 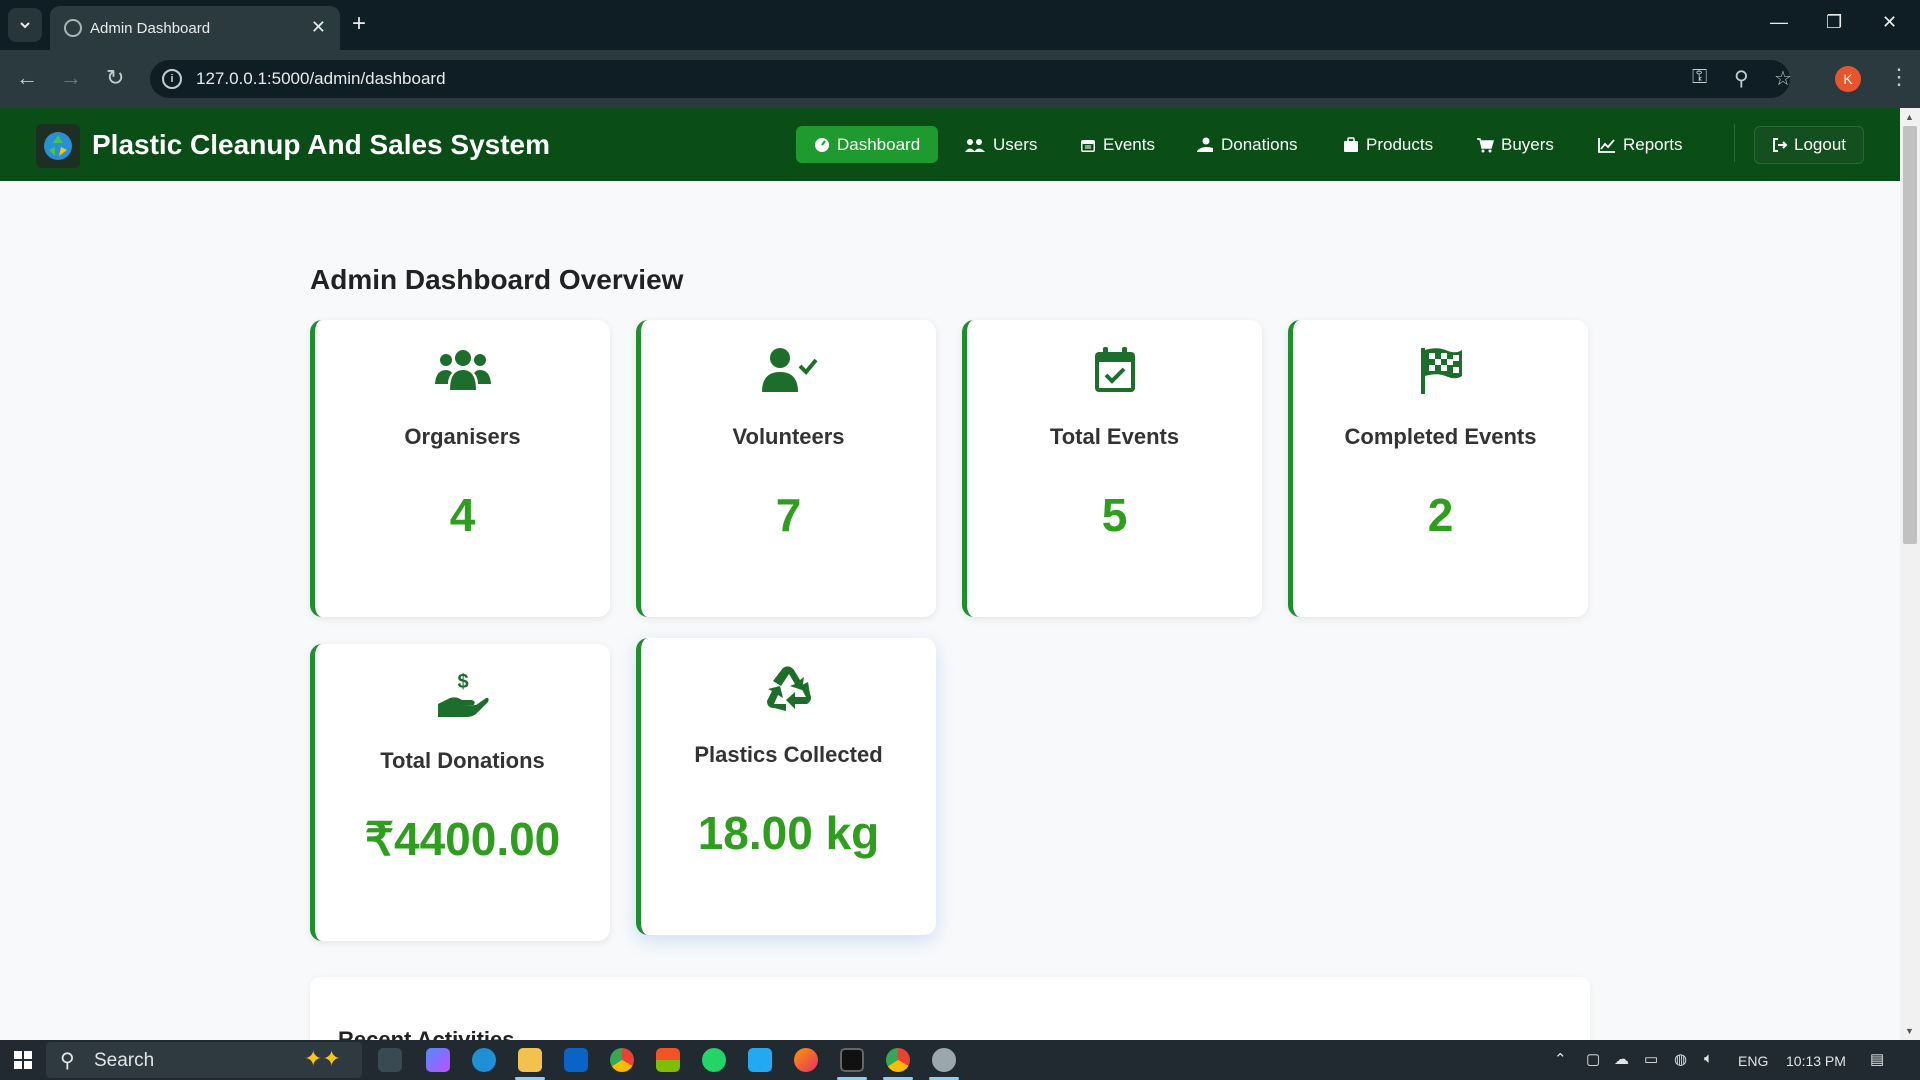 What do you see at coordinates (944, 1060) in the screenshot?
I see `settings-app-icon` at bounding box center [944, 1060].